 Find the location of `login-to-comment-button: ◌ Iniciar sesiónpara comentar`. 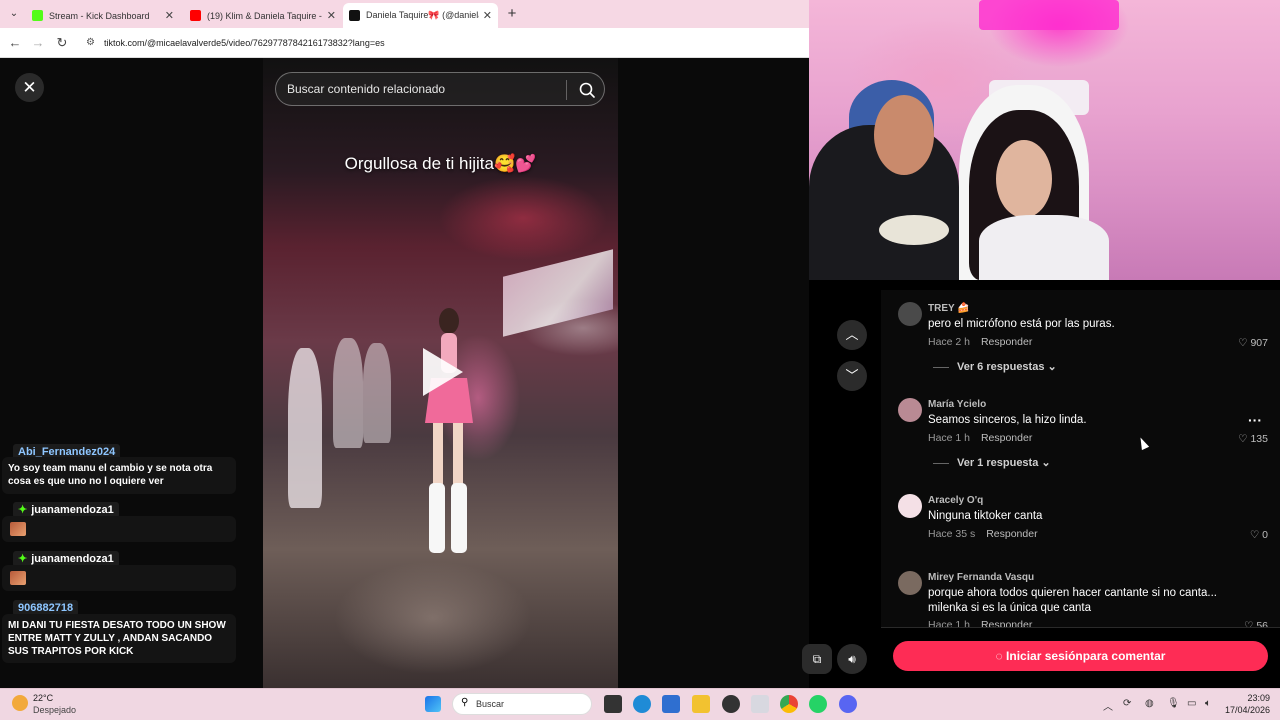

login-to-comment-button: ◌ Iniciar sesiónpara comentar is located at coordinates (1080, 656).